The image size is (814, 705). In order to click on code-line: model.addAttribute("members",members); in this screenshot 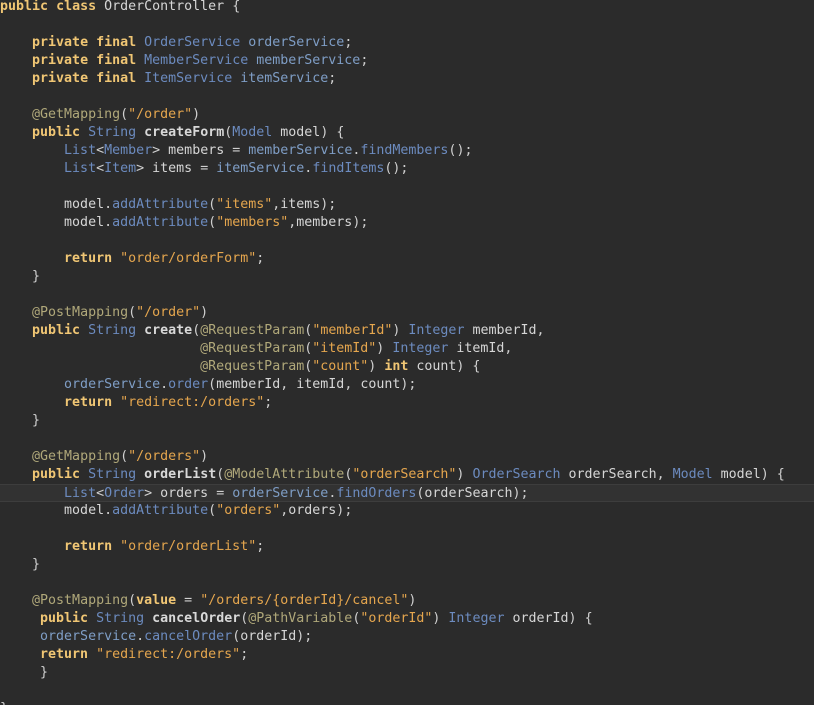, I will do `click(407, 223)`.